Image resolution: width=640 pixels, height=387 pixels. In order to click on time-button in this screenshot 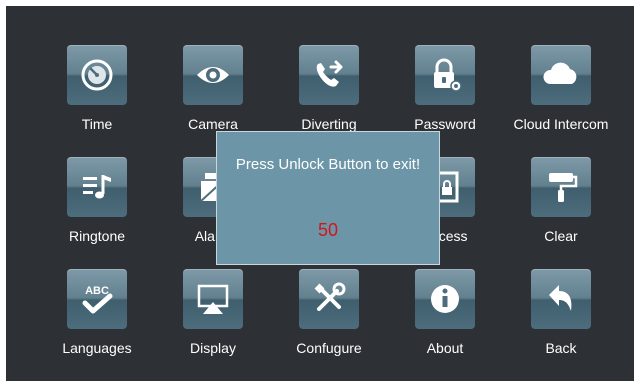, I will do `click(97, 75)`.